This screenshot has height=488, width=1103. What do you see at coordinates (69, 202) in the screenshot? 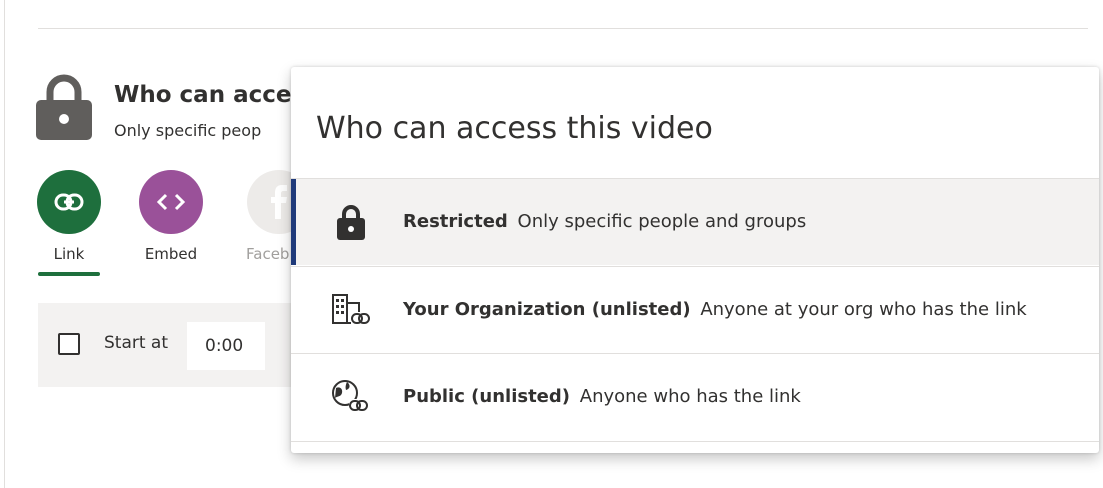
I see `link-icon` at bounding box center [69, 202].